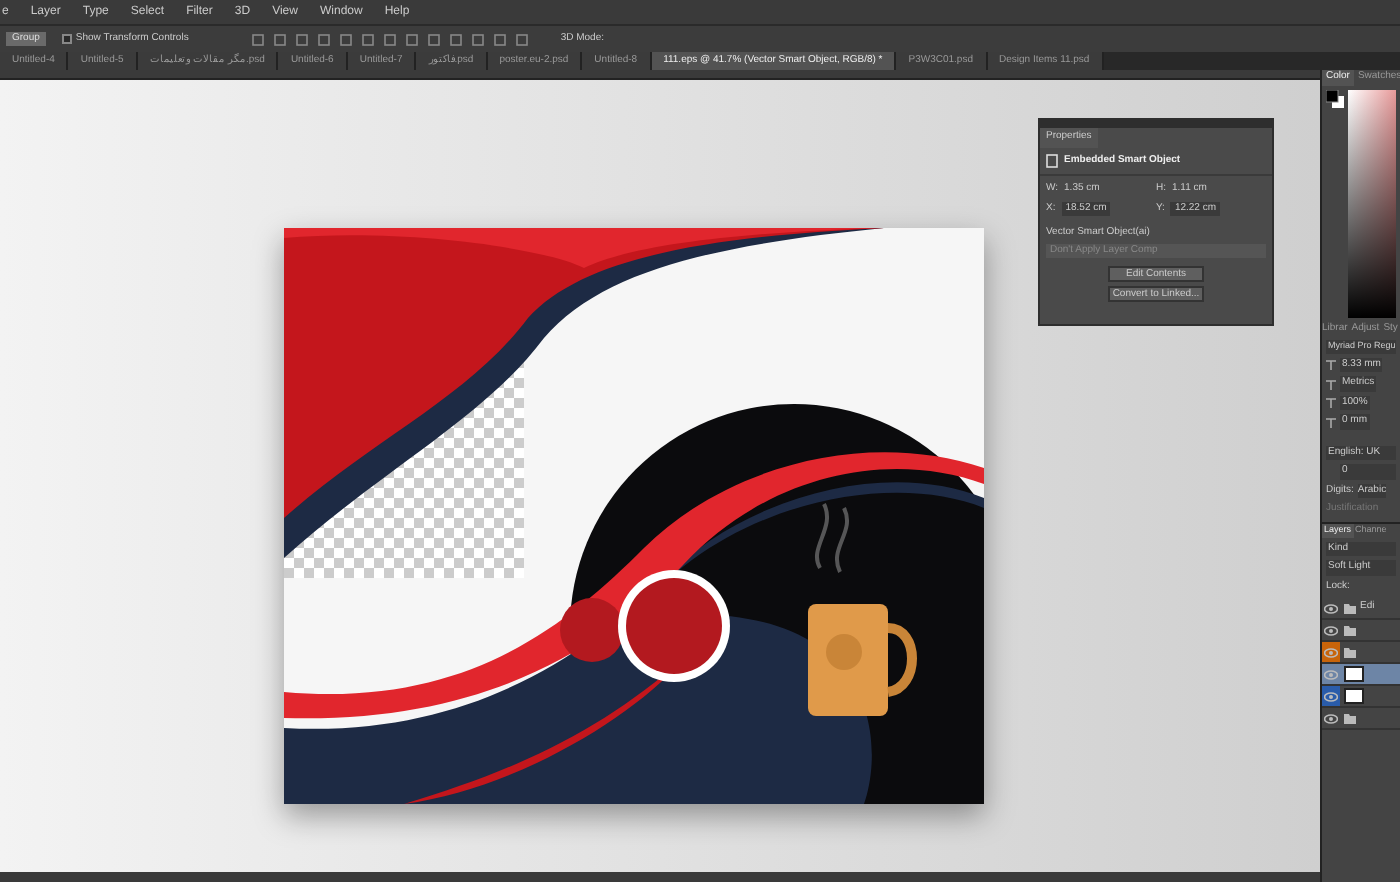 Image resolution: width=1400 pixels, height=882 pixels. I want to click on checkbox, so click(66, 39).